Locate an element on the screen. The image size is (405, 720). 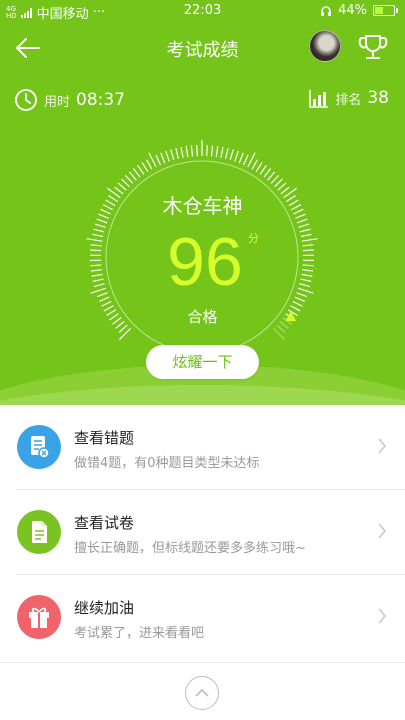
clock-icon is located at coordinates (26, 100).